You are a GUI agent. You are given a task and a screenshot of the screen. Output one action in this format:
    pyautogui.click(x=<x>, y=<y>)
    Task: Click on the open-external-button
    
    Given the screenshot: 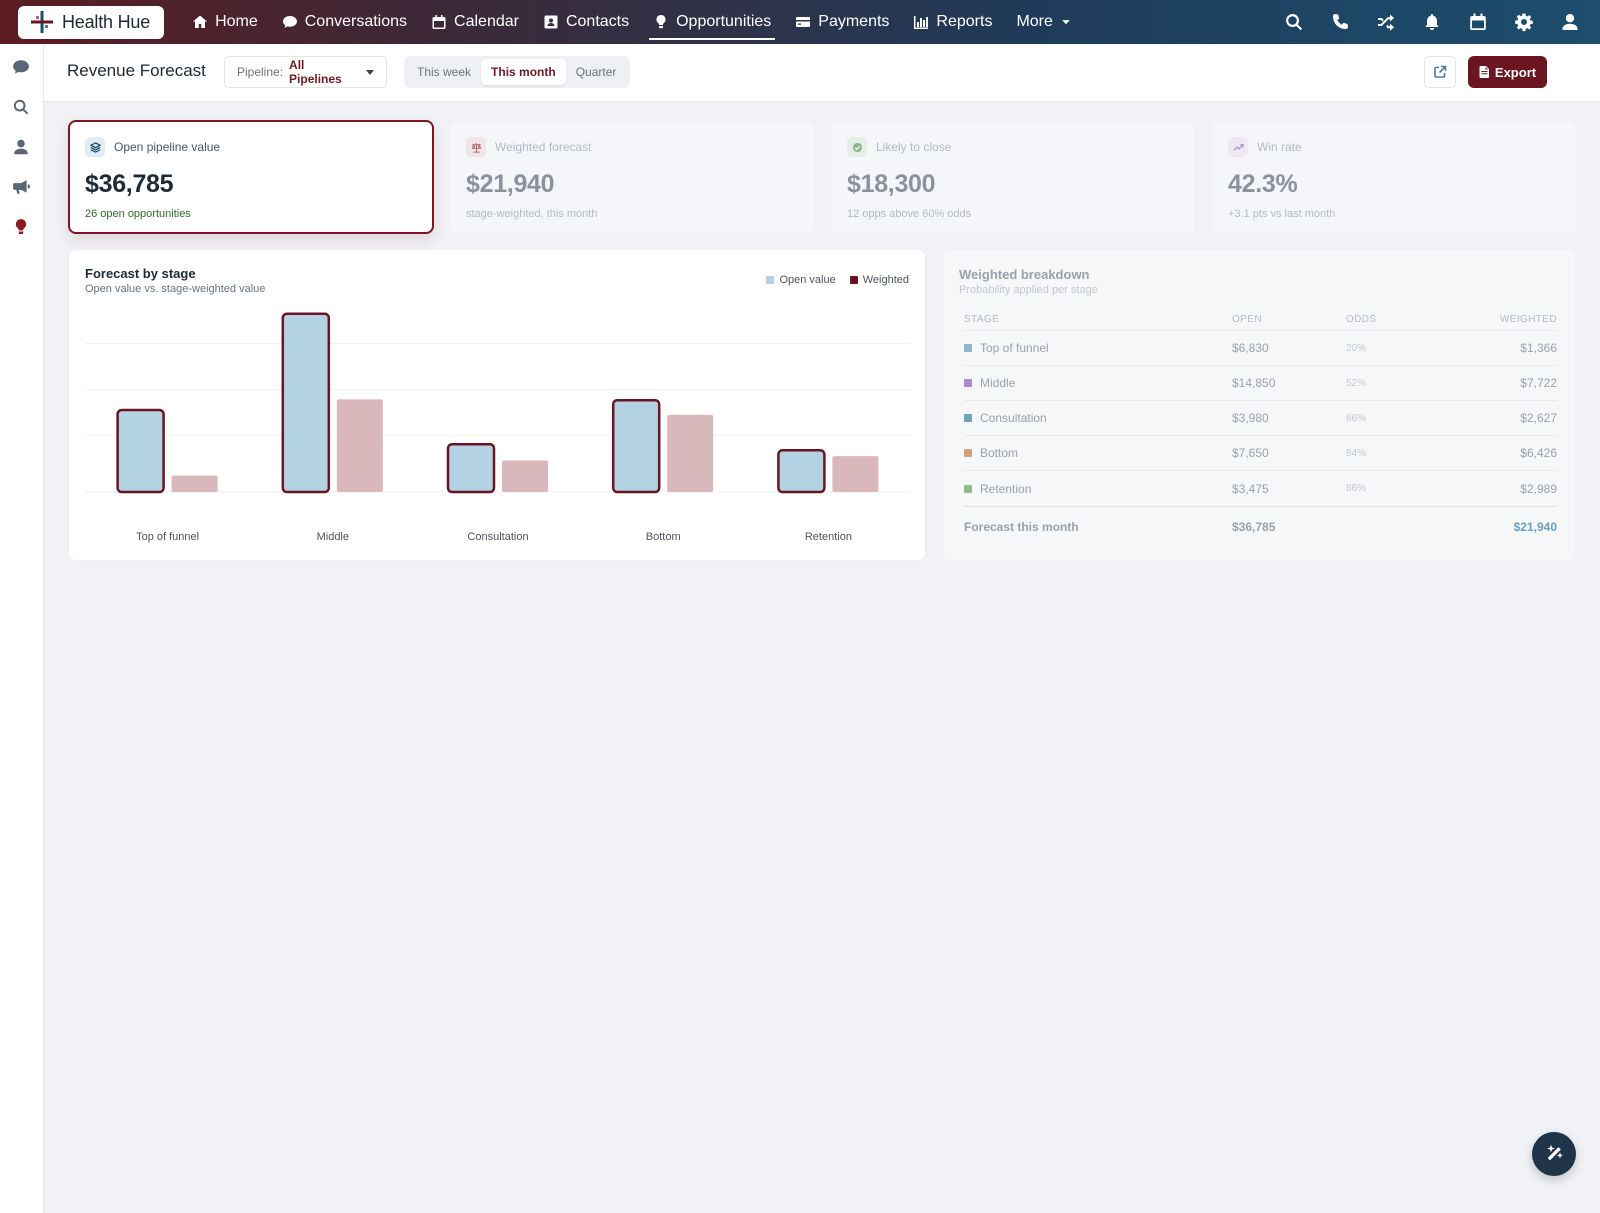 What is the action you would take?
    pyautogui.click(x=1440, y=72)
    